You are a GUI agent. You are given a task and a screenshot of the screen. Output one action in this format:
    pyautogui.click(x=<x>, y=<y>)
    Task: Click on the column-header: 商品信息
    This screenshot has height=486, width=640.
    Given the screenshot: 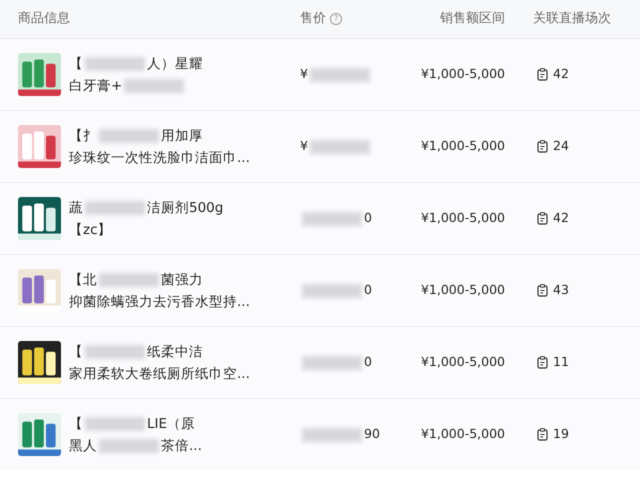 What is the action you would take?
    pyautogui.click(x=44, y=19)
    